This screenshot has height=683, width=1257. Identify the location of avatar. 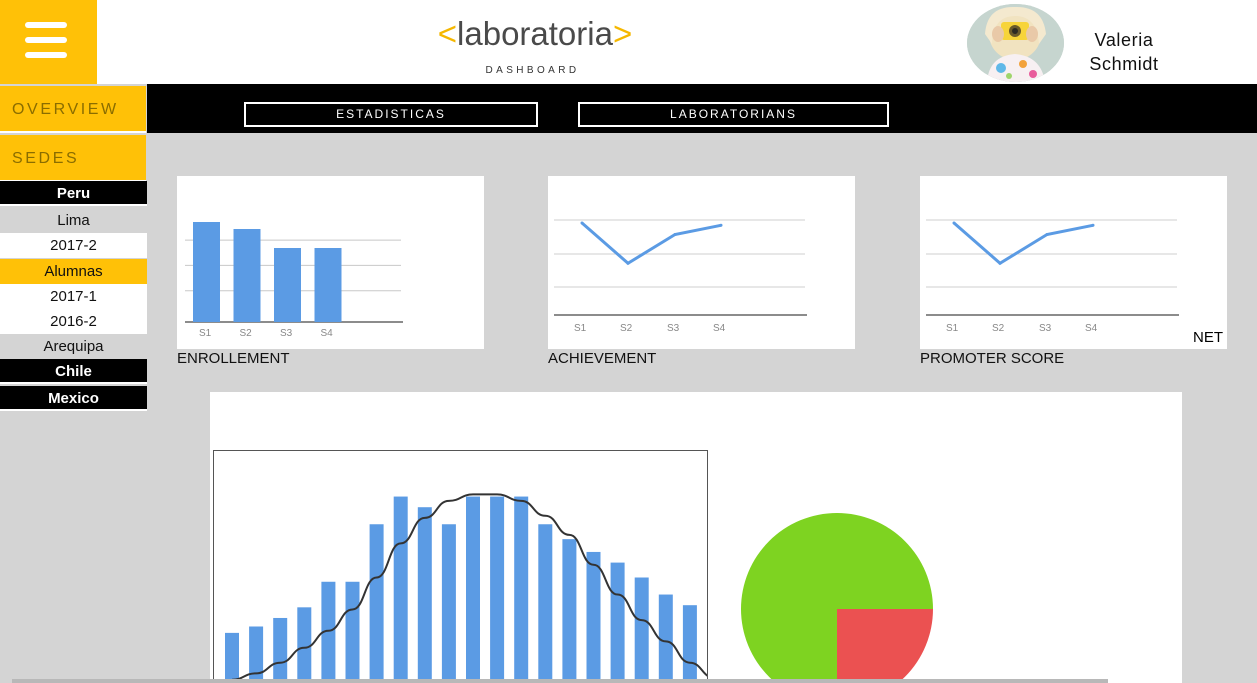
(1015, 43).